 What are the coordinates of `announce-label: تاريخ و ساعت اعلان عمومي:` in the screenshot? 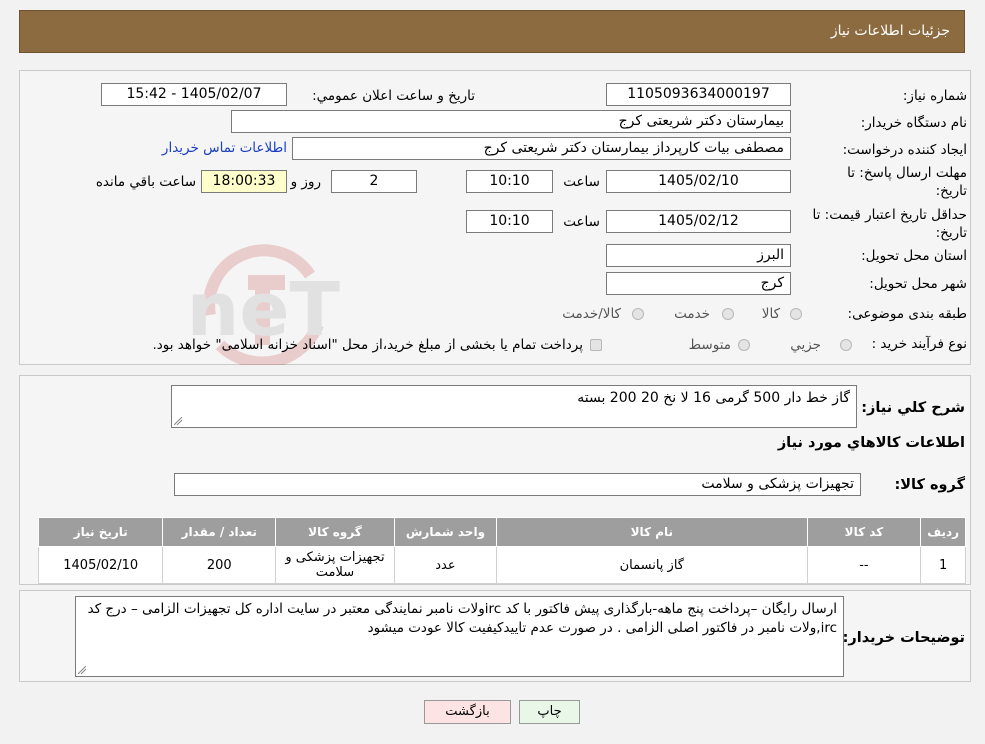 It's located at (393, 96).